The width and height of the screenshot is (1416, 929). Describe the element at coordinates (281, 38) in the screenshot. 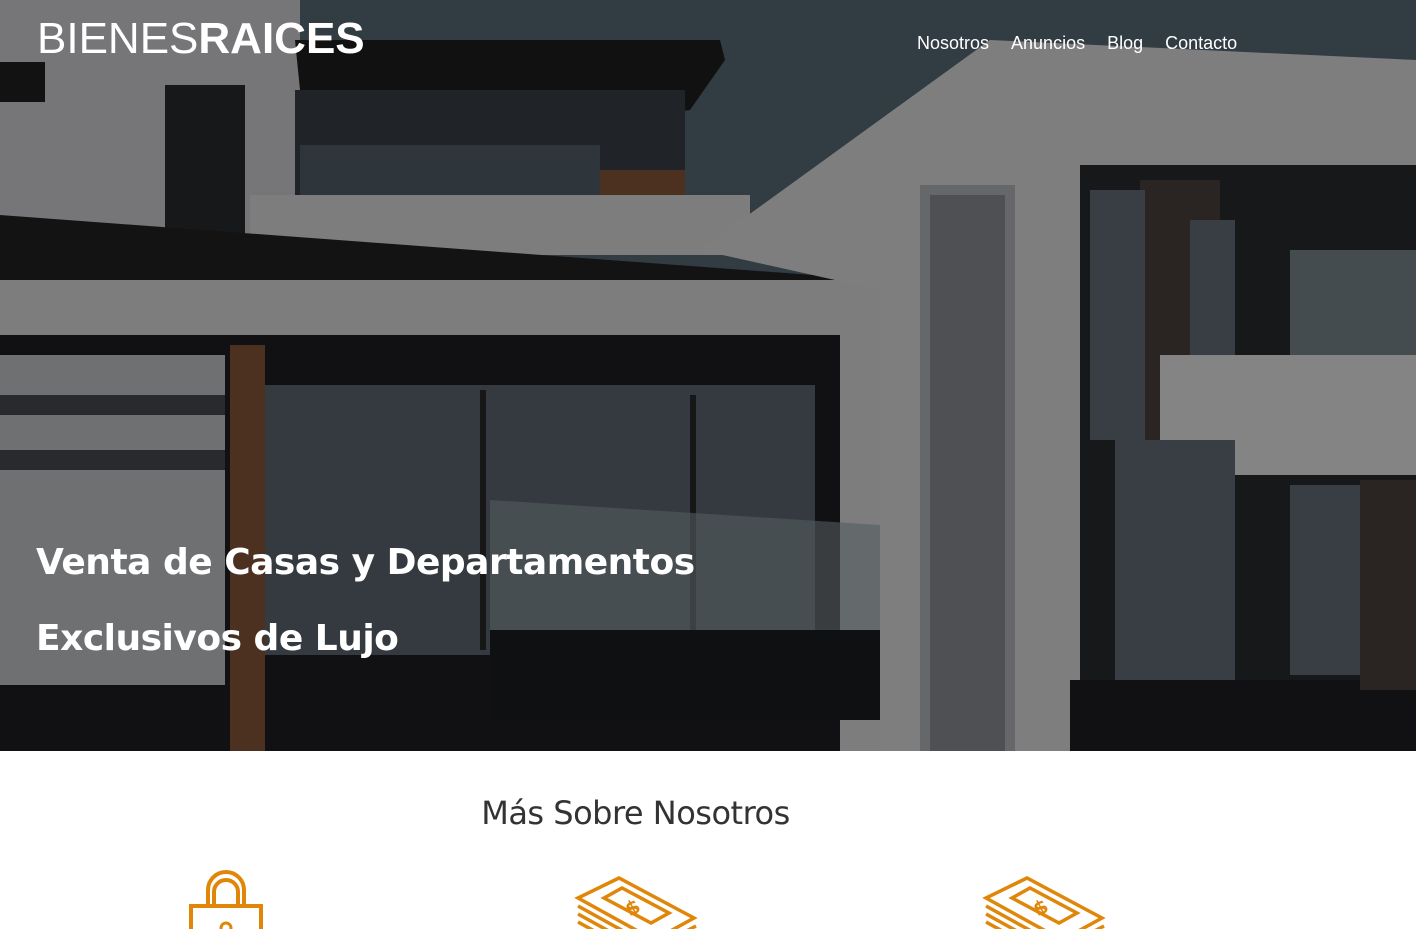

I see `logo-bold-text: RAICES` at that location.